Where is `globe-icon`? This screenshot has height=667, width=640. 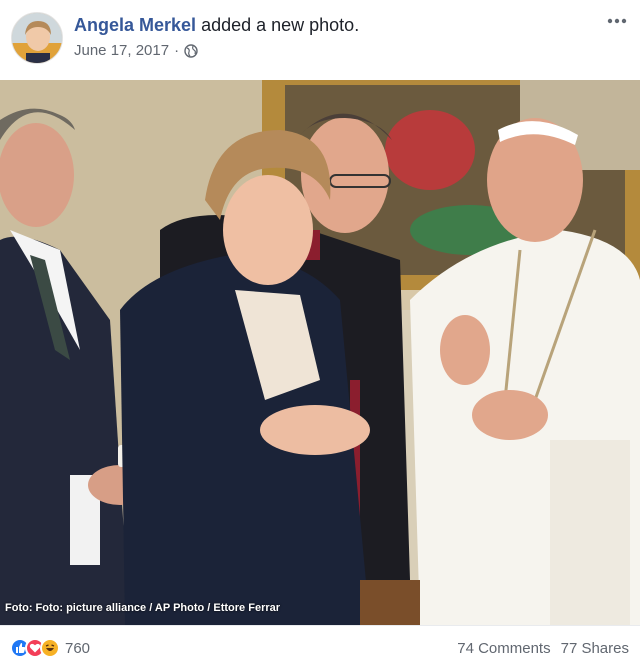 globe-icon is located at coordinates (191, 50).